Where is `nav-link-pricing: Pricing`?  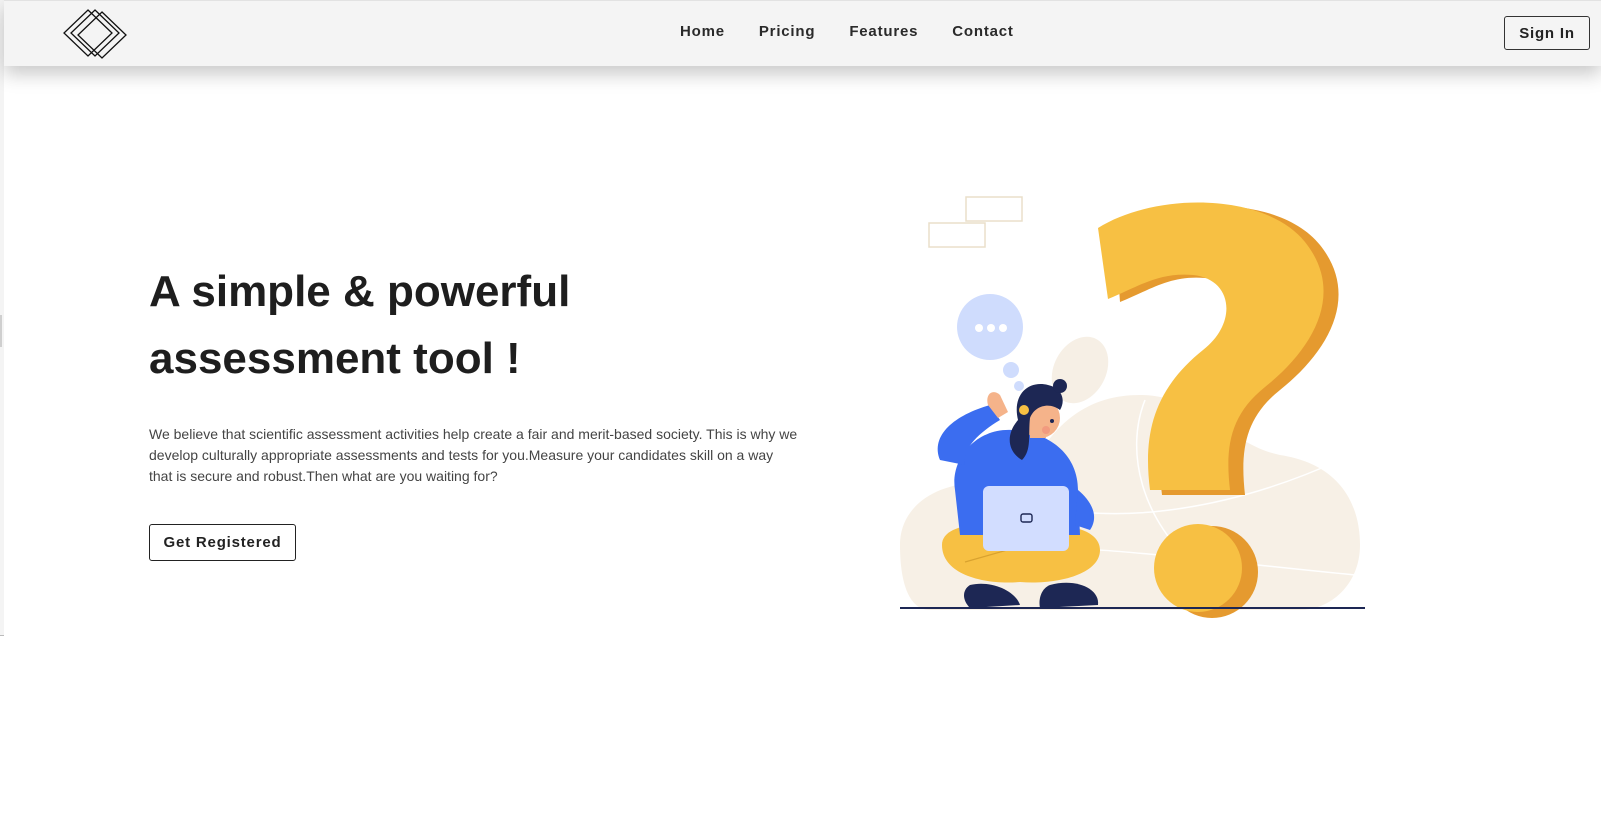
nav-link-pricing: Pricing is located at coordinates (787, 31).